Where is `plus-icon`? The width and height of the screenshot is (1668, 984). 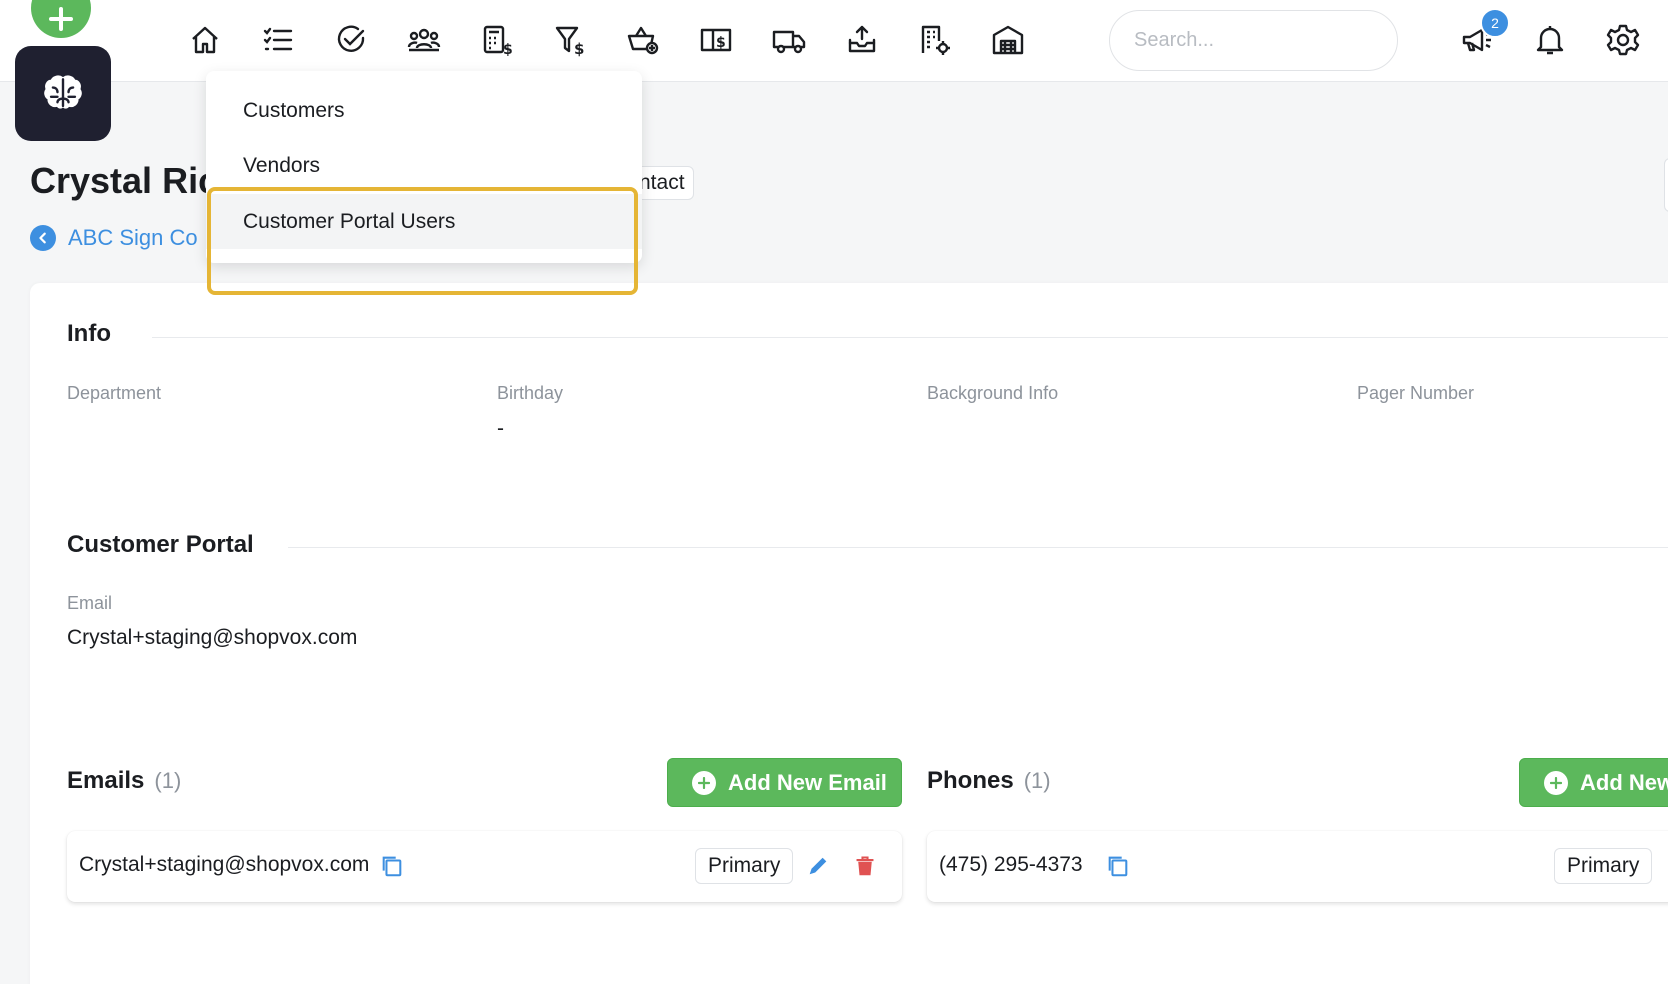
plus-icon is located at coordinates (61, 19).